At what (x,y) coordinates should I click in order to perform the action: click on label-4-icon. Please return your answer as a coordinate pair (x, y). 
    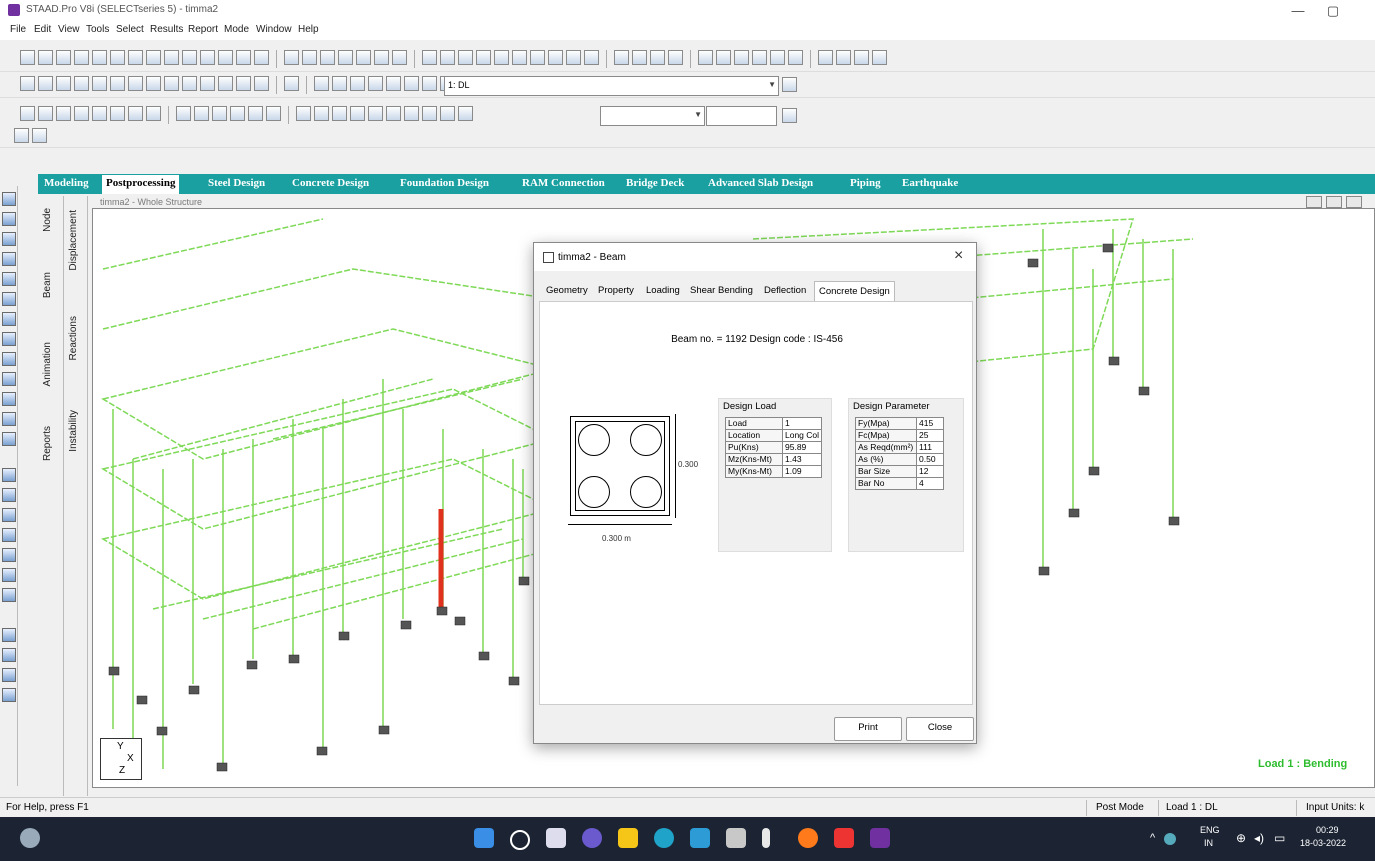
    Looking at the image, I should click on (675, 57).